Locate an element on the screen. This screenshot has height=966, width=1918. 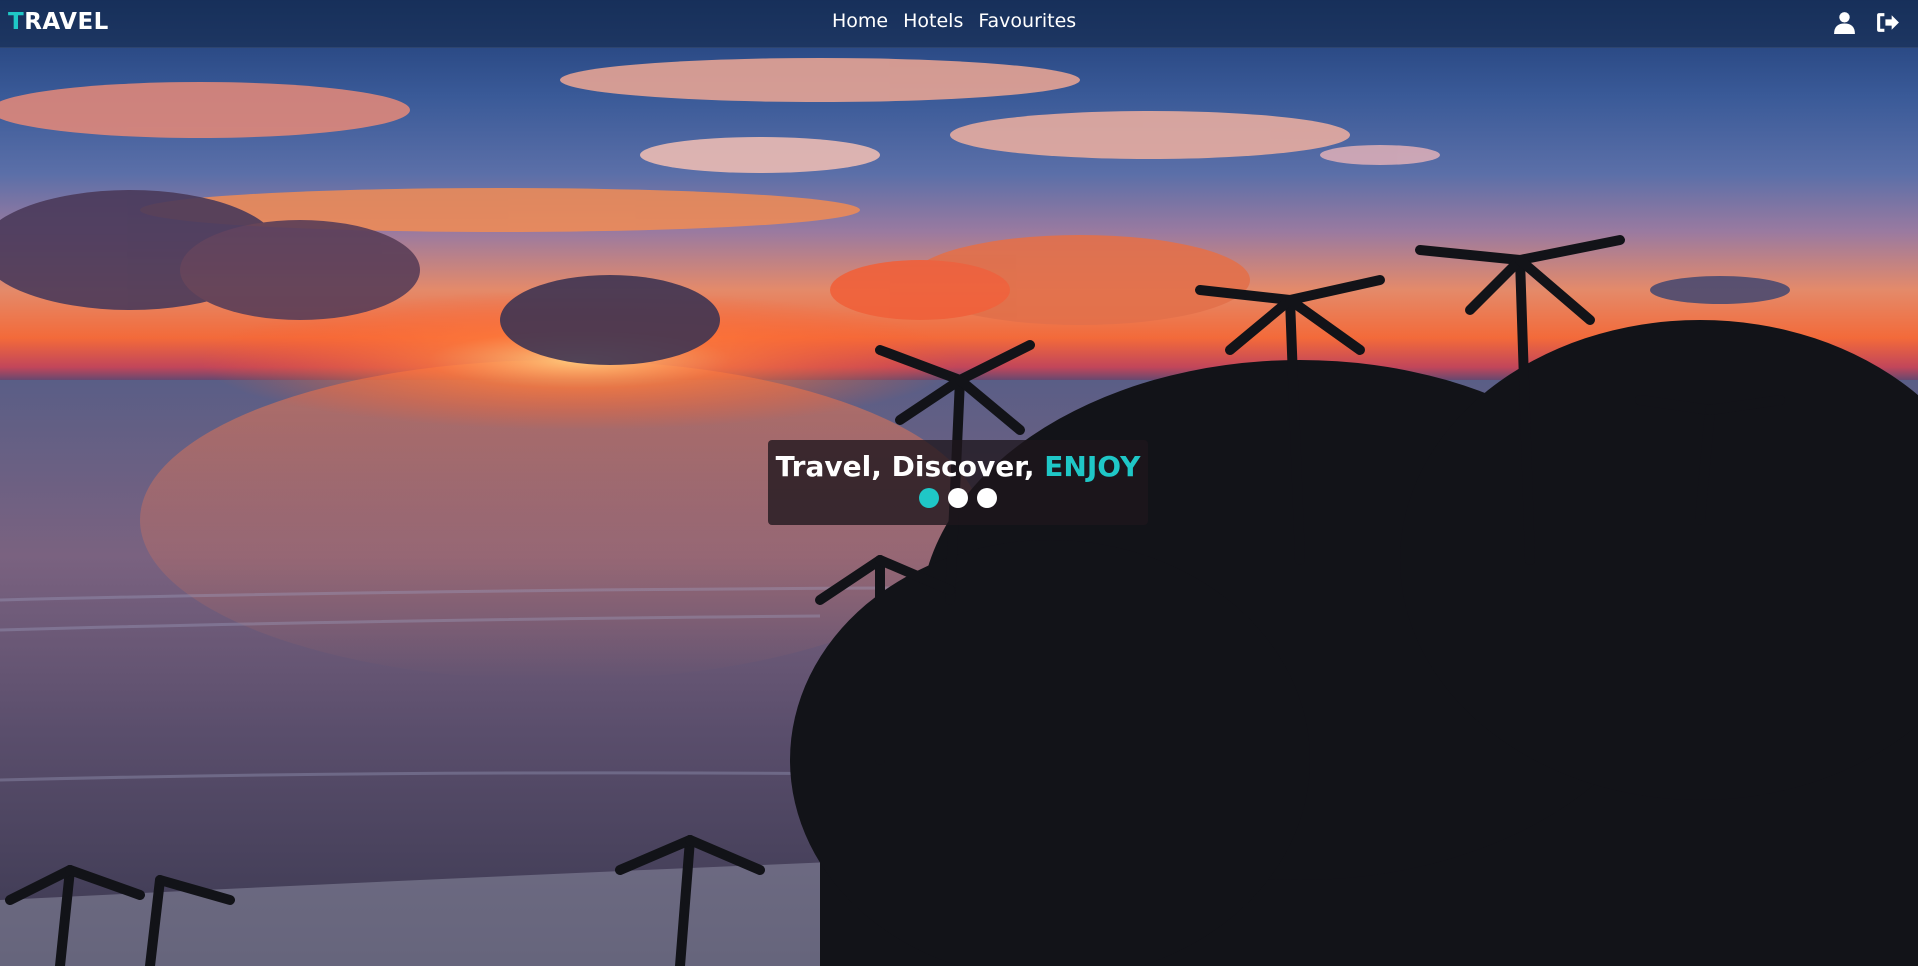
nav-link-hotels: Hotels is located at coordinates (933, 21).